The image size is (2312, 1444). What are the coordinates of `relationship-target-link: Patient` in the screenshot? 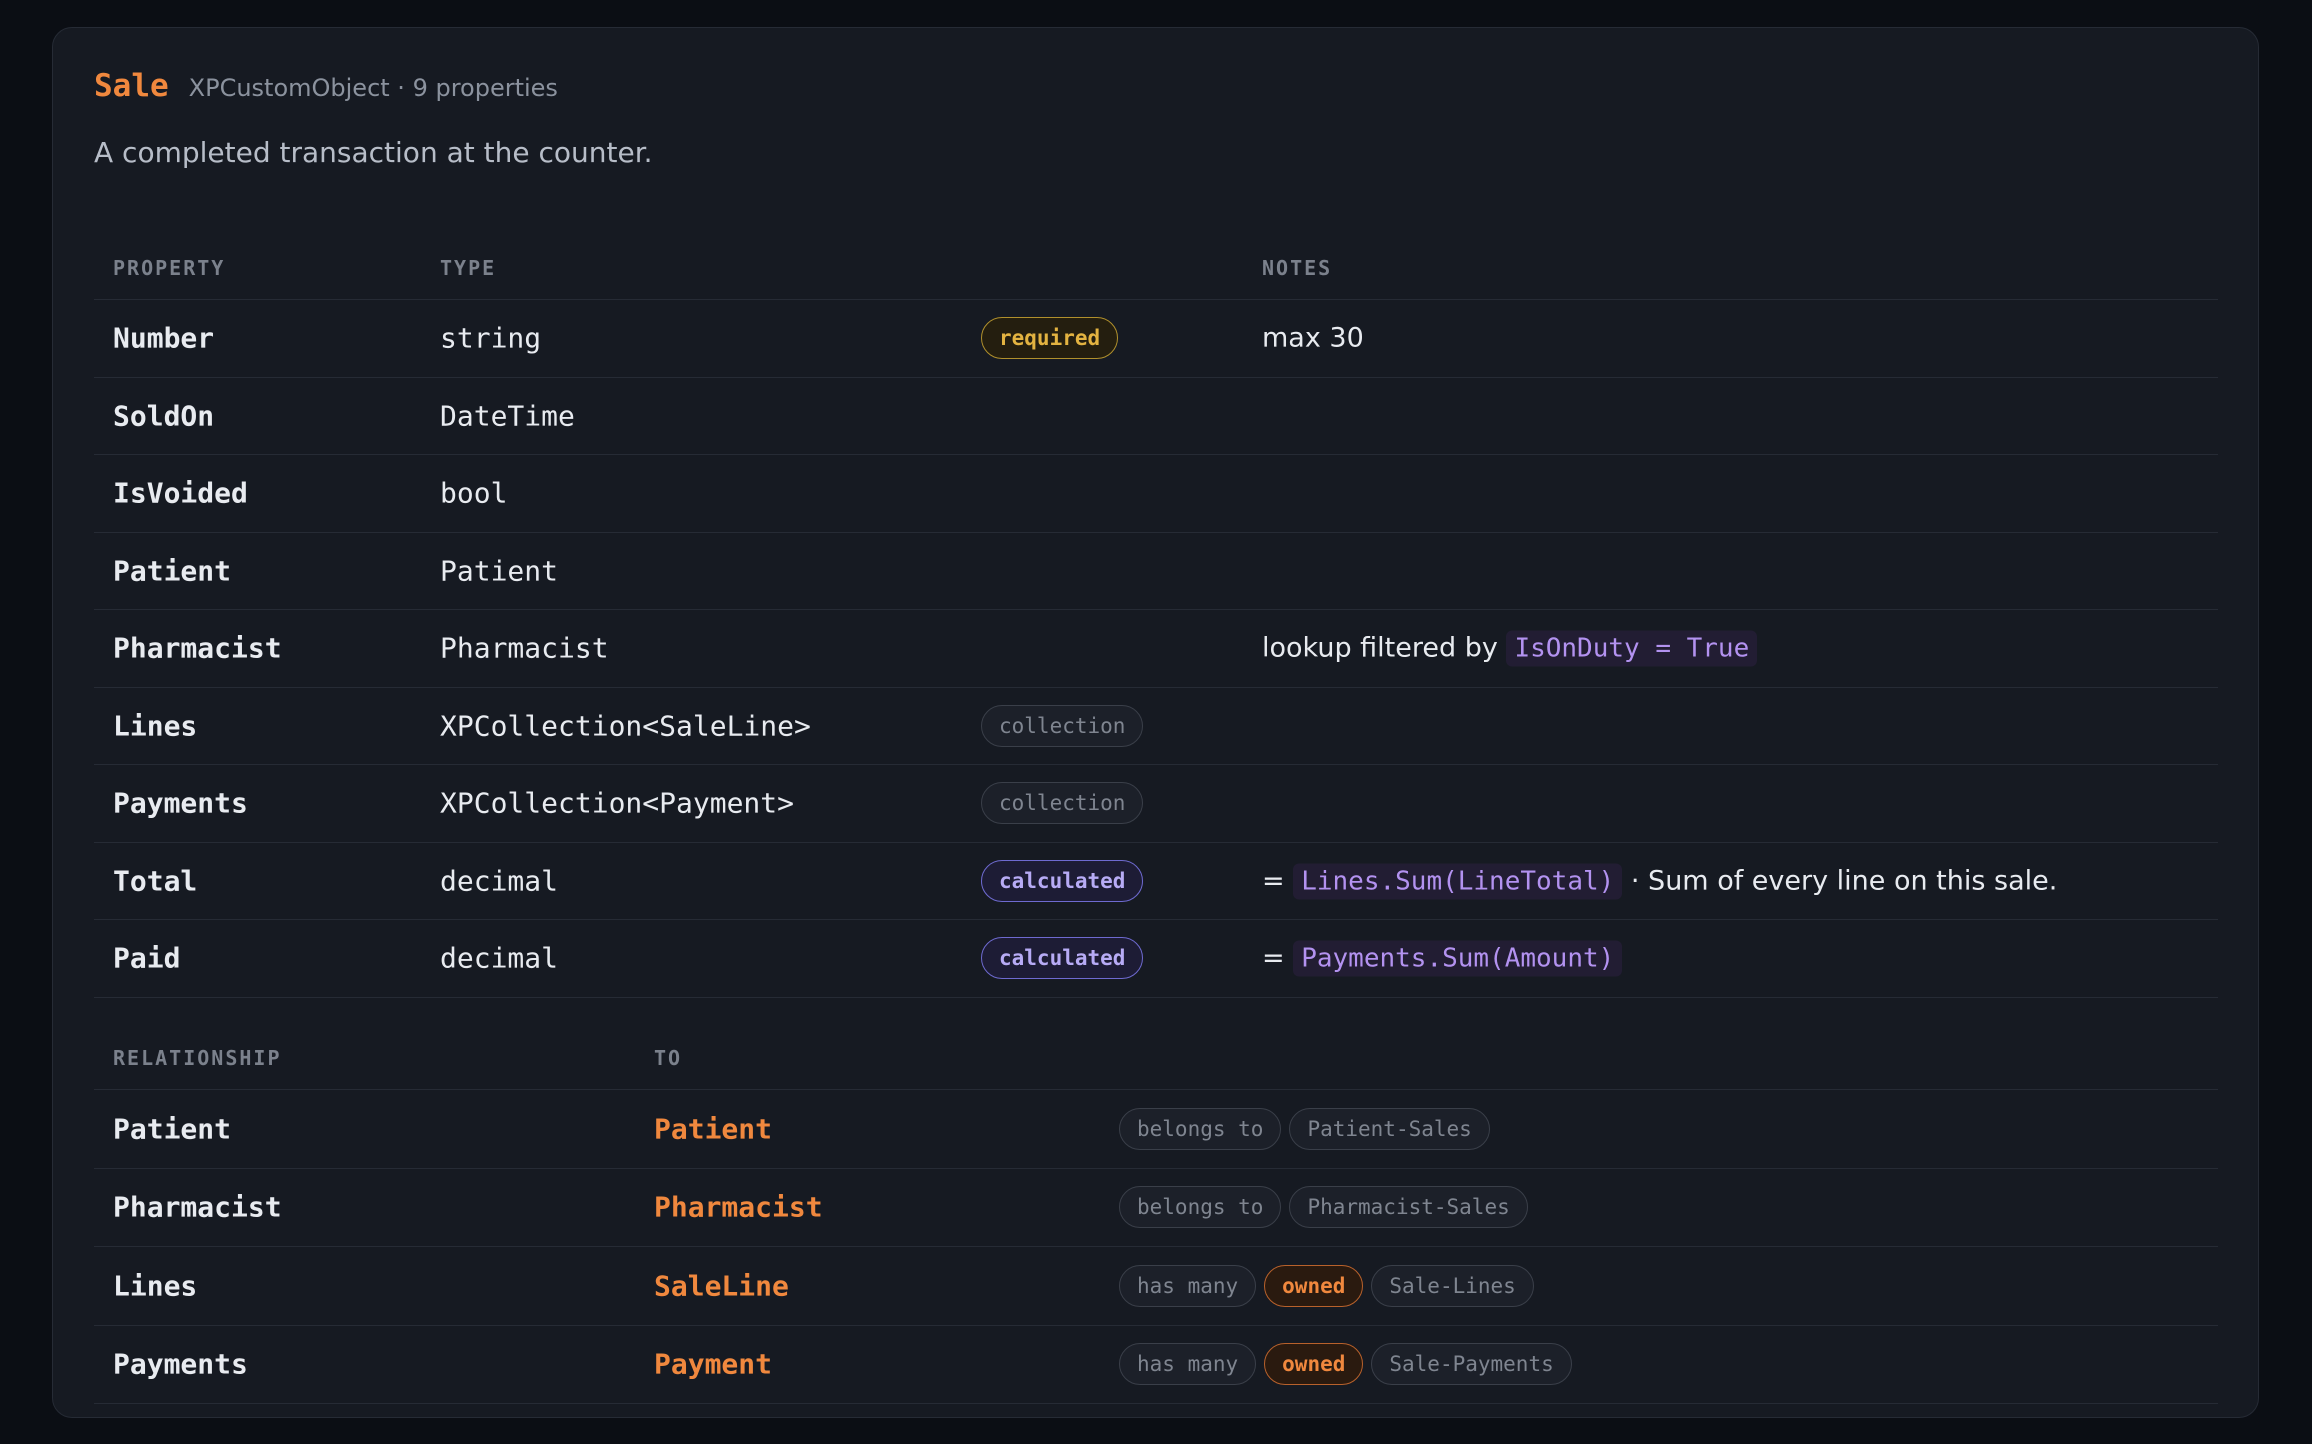 It's located at (713, 1128).